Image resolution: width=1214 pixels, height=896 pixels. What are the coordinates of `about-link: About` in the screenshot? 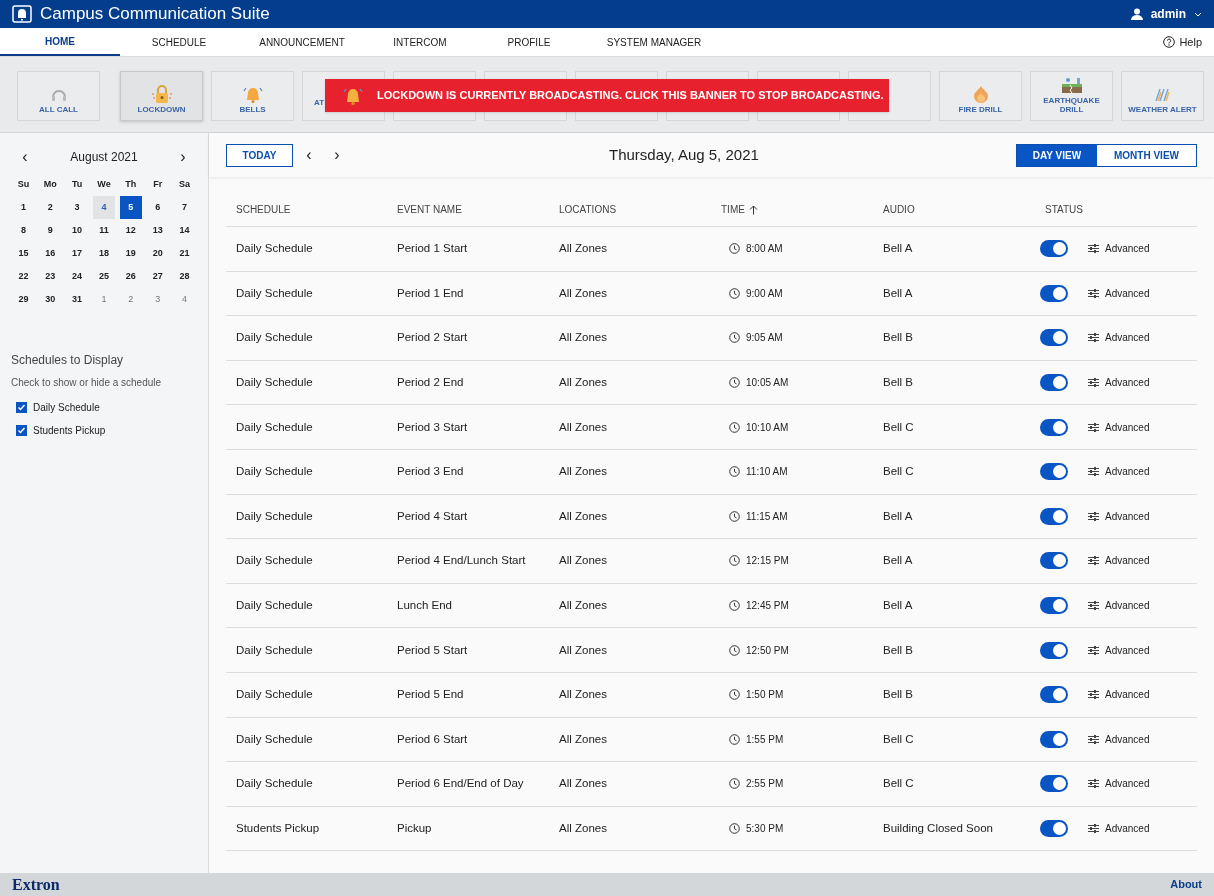 It's located at (1186, 884).